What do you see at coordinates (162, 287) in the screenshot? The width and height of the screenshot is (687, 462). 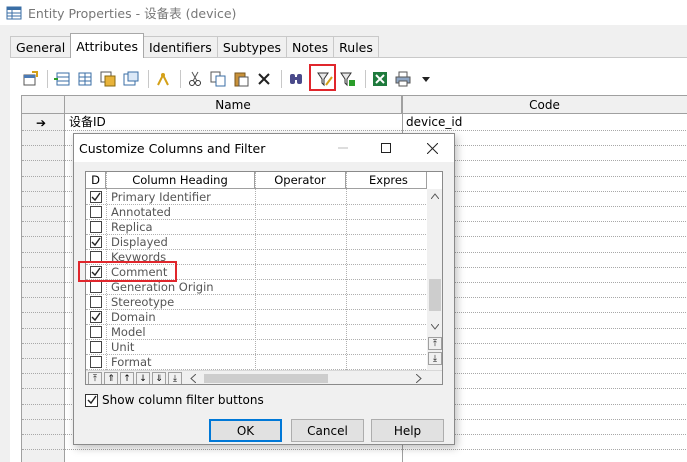 I see `row-label: Generation Origin` at bounding box center [162, 287].